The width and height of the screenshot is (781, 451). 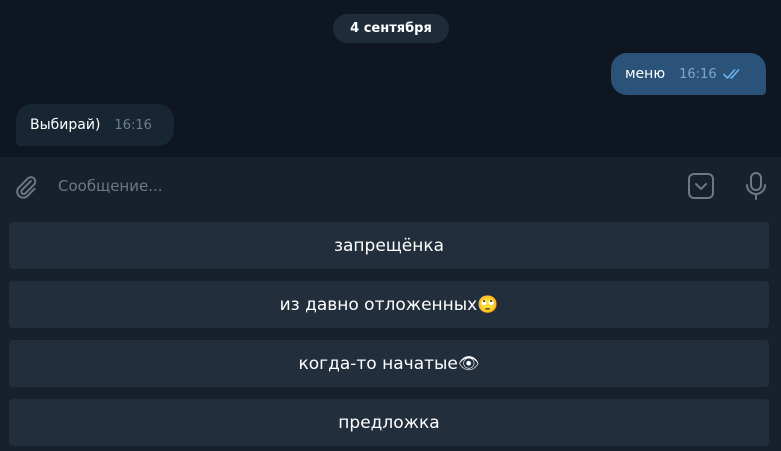 I want to click on keyboard-button-long-postponed: из давно отложенных🙄, so click(x=389, y=304).